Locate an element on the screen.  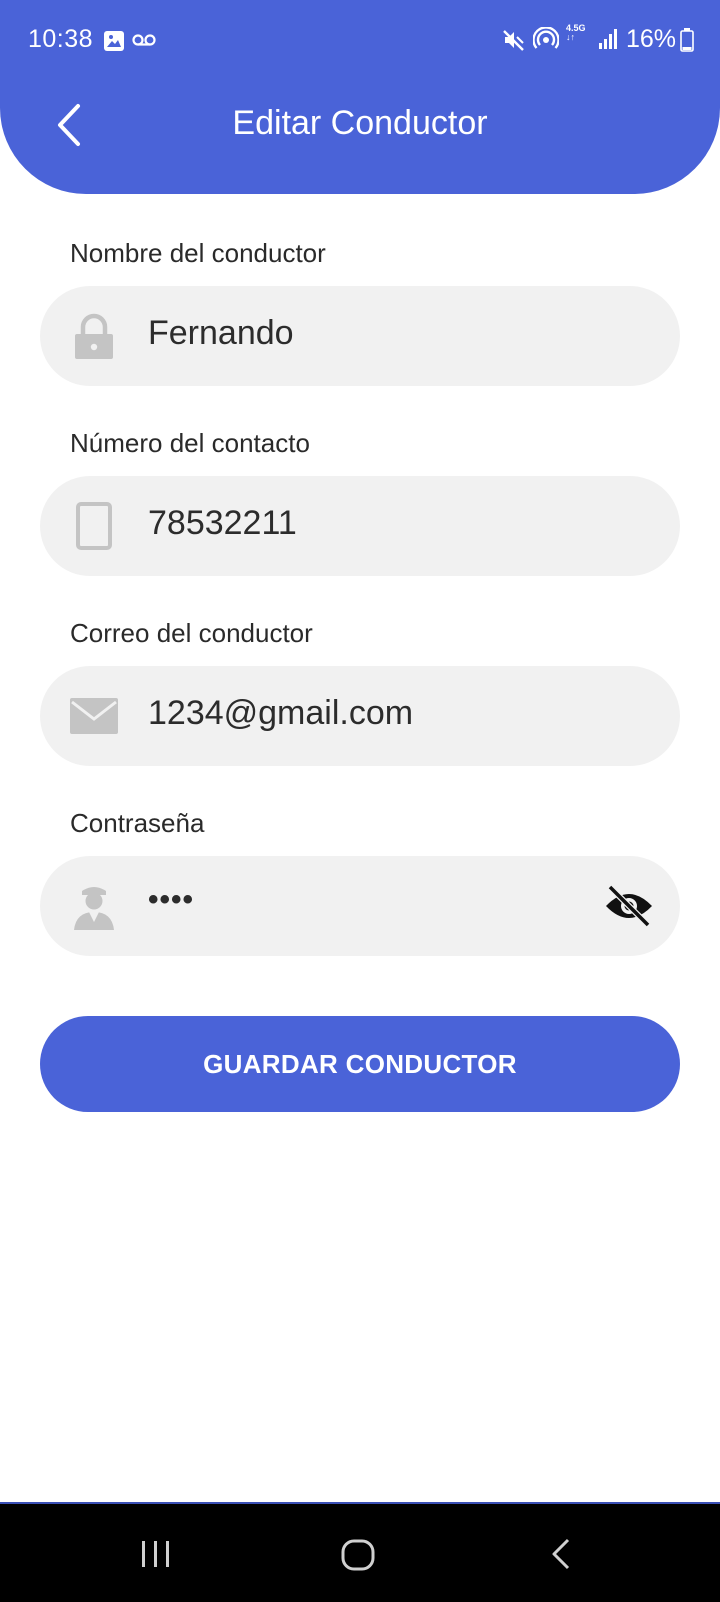
email-label: Correo del conductor is located at coordinates (191, 633).